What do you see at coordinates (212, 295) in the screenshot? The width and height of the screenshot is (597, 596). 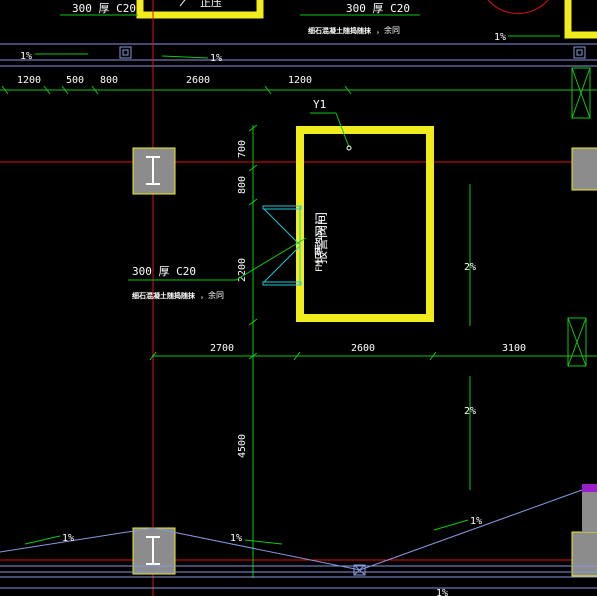 I see `slab-note-suffix: ，余同` at bounding box center [212, 295].